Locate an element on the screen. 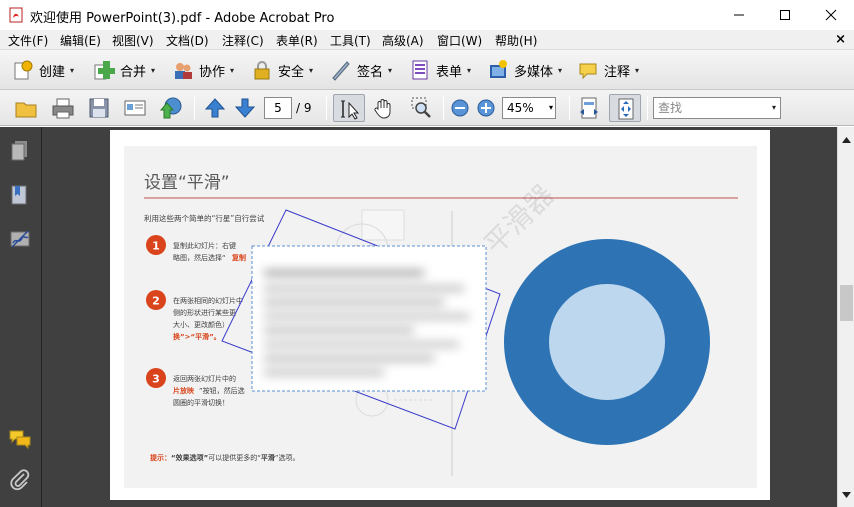 The width and height of the screenshot is (854, 507). pdf-file-icon is located at coordinates (16, 15).